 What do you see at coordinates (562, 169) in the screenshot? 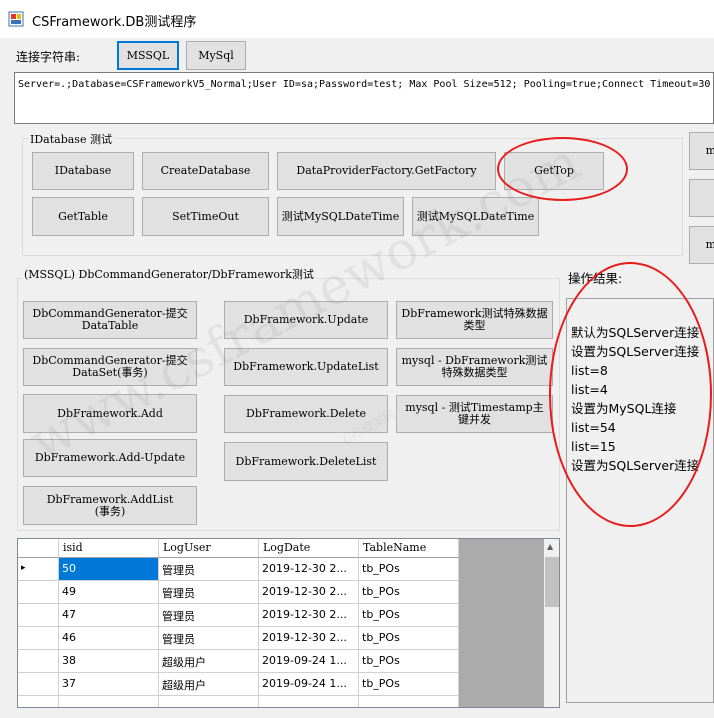
I see `annotation-circle-gettop` at bounding box center [562, 169].